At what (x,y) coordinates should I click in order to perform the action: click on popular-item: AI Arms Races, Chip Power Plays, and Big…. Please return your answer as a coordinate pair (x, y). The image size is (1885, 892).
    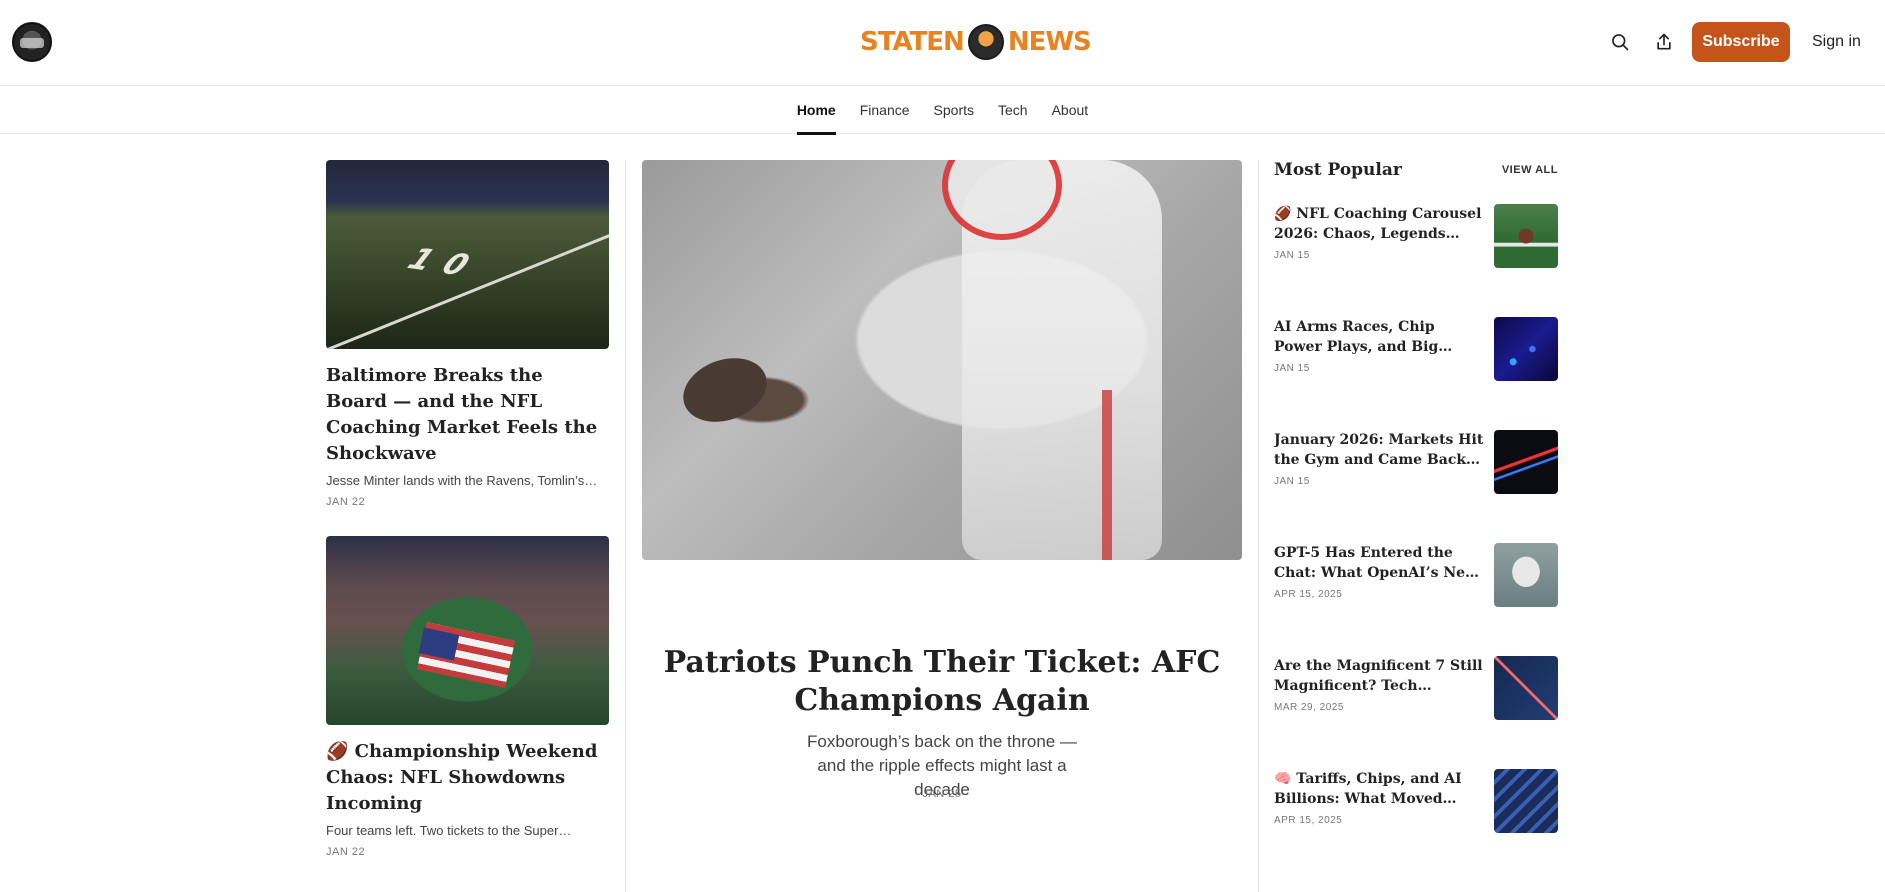
    Looking at the image, I should click on (1416, 350).